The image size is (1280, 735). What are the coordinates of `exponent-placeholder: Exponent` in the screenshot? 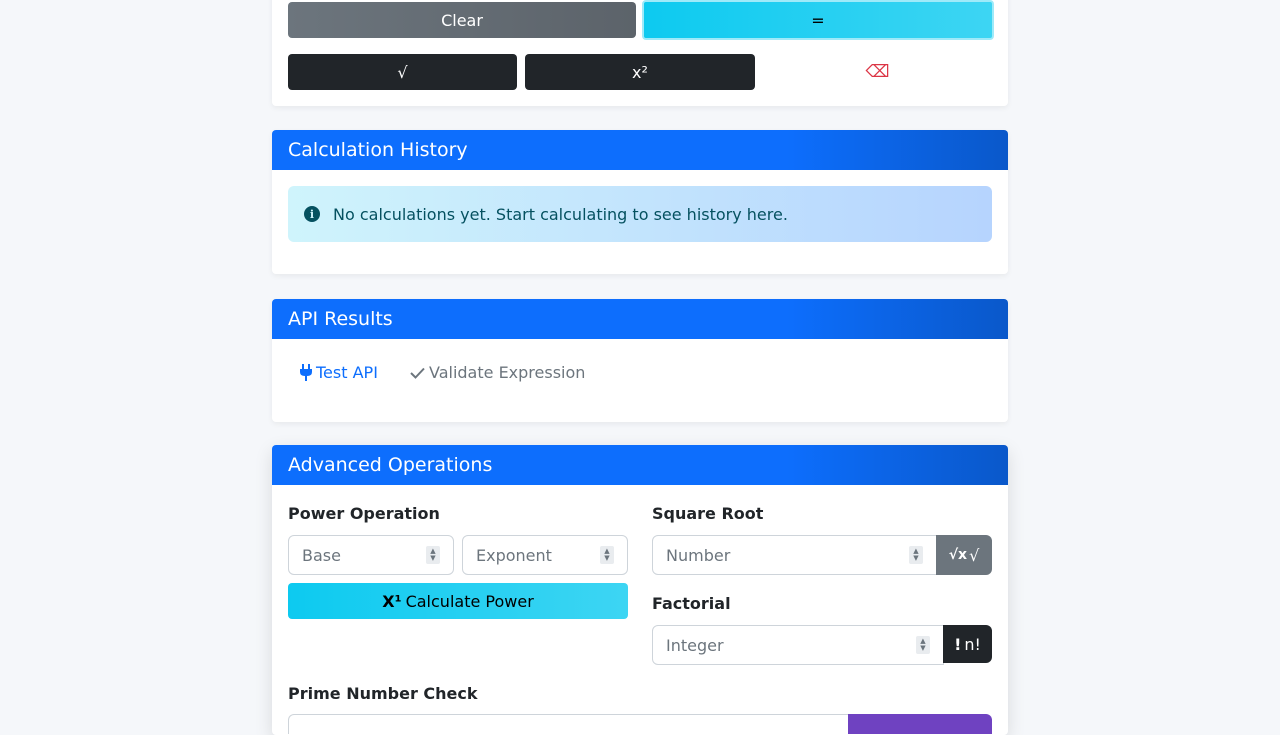 It's located at (514, 555).